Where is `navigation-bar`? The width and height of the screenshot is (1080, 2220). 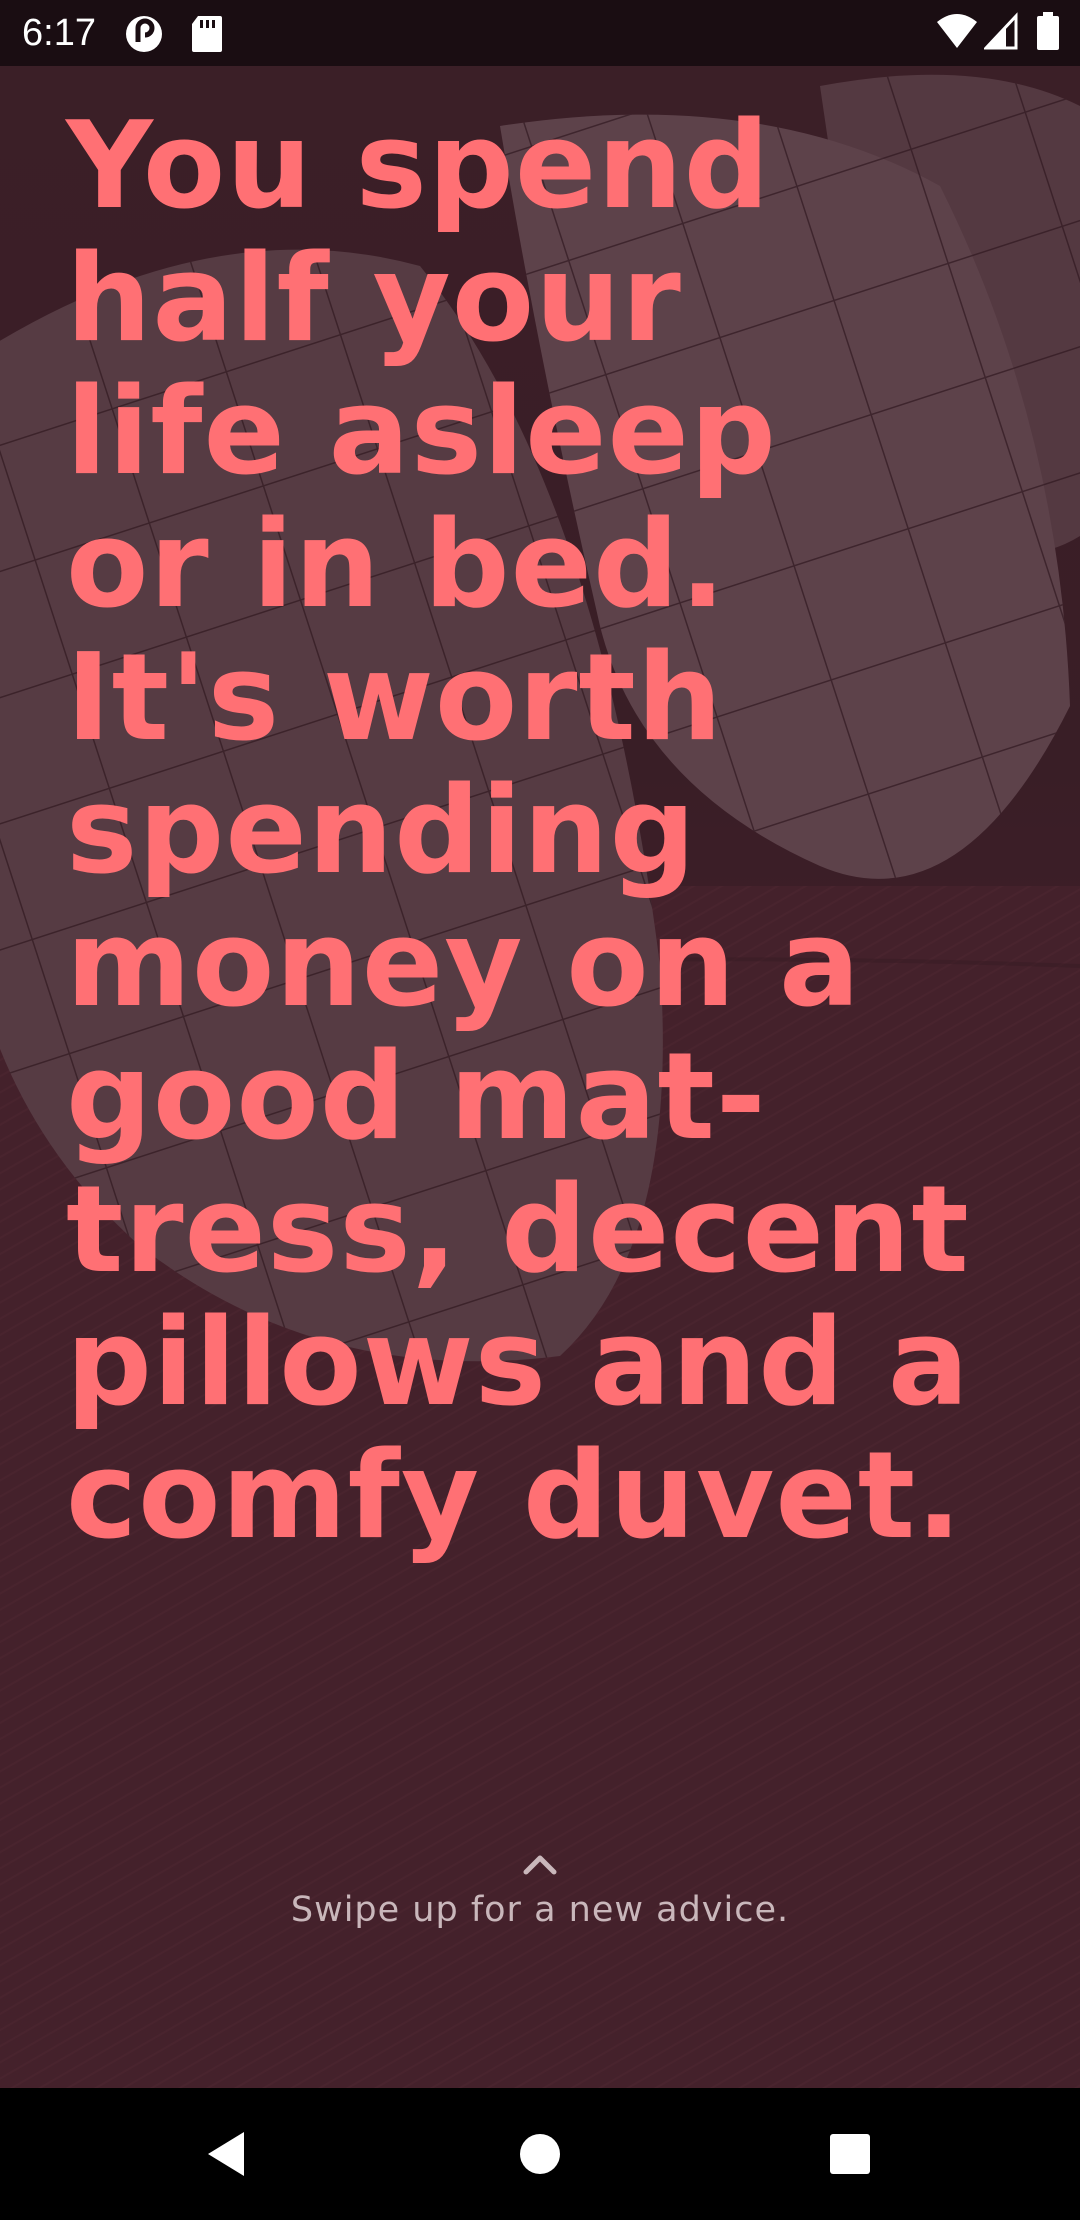 navigation-bar is located at coordinates (540, 2154).